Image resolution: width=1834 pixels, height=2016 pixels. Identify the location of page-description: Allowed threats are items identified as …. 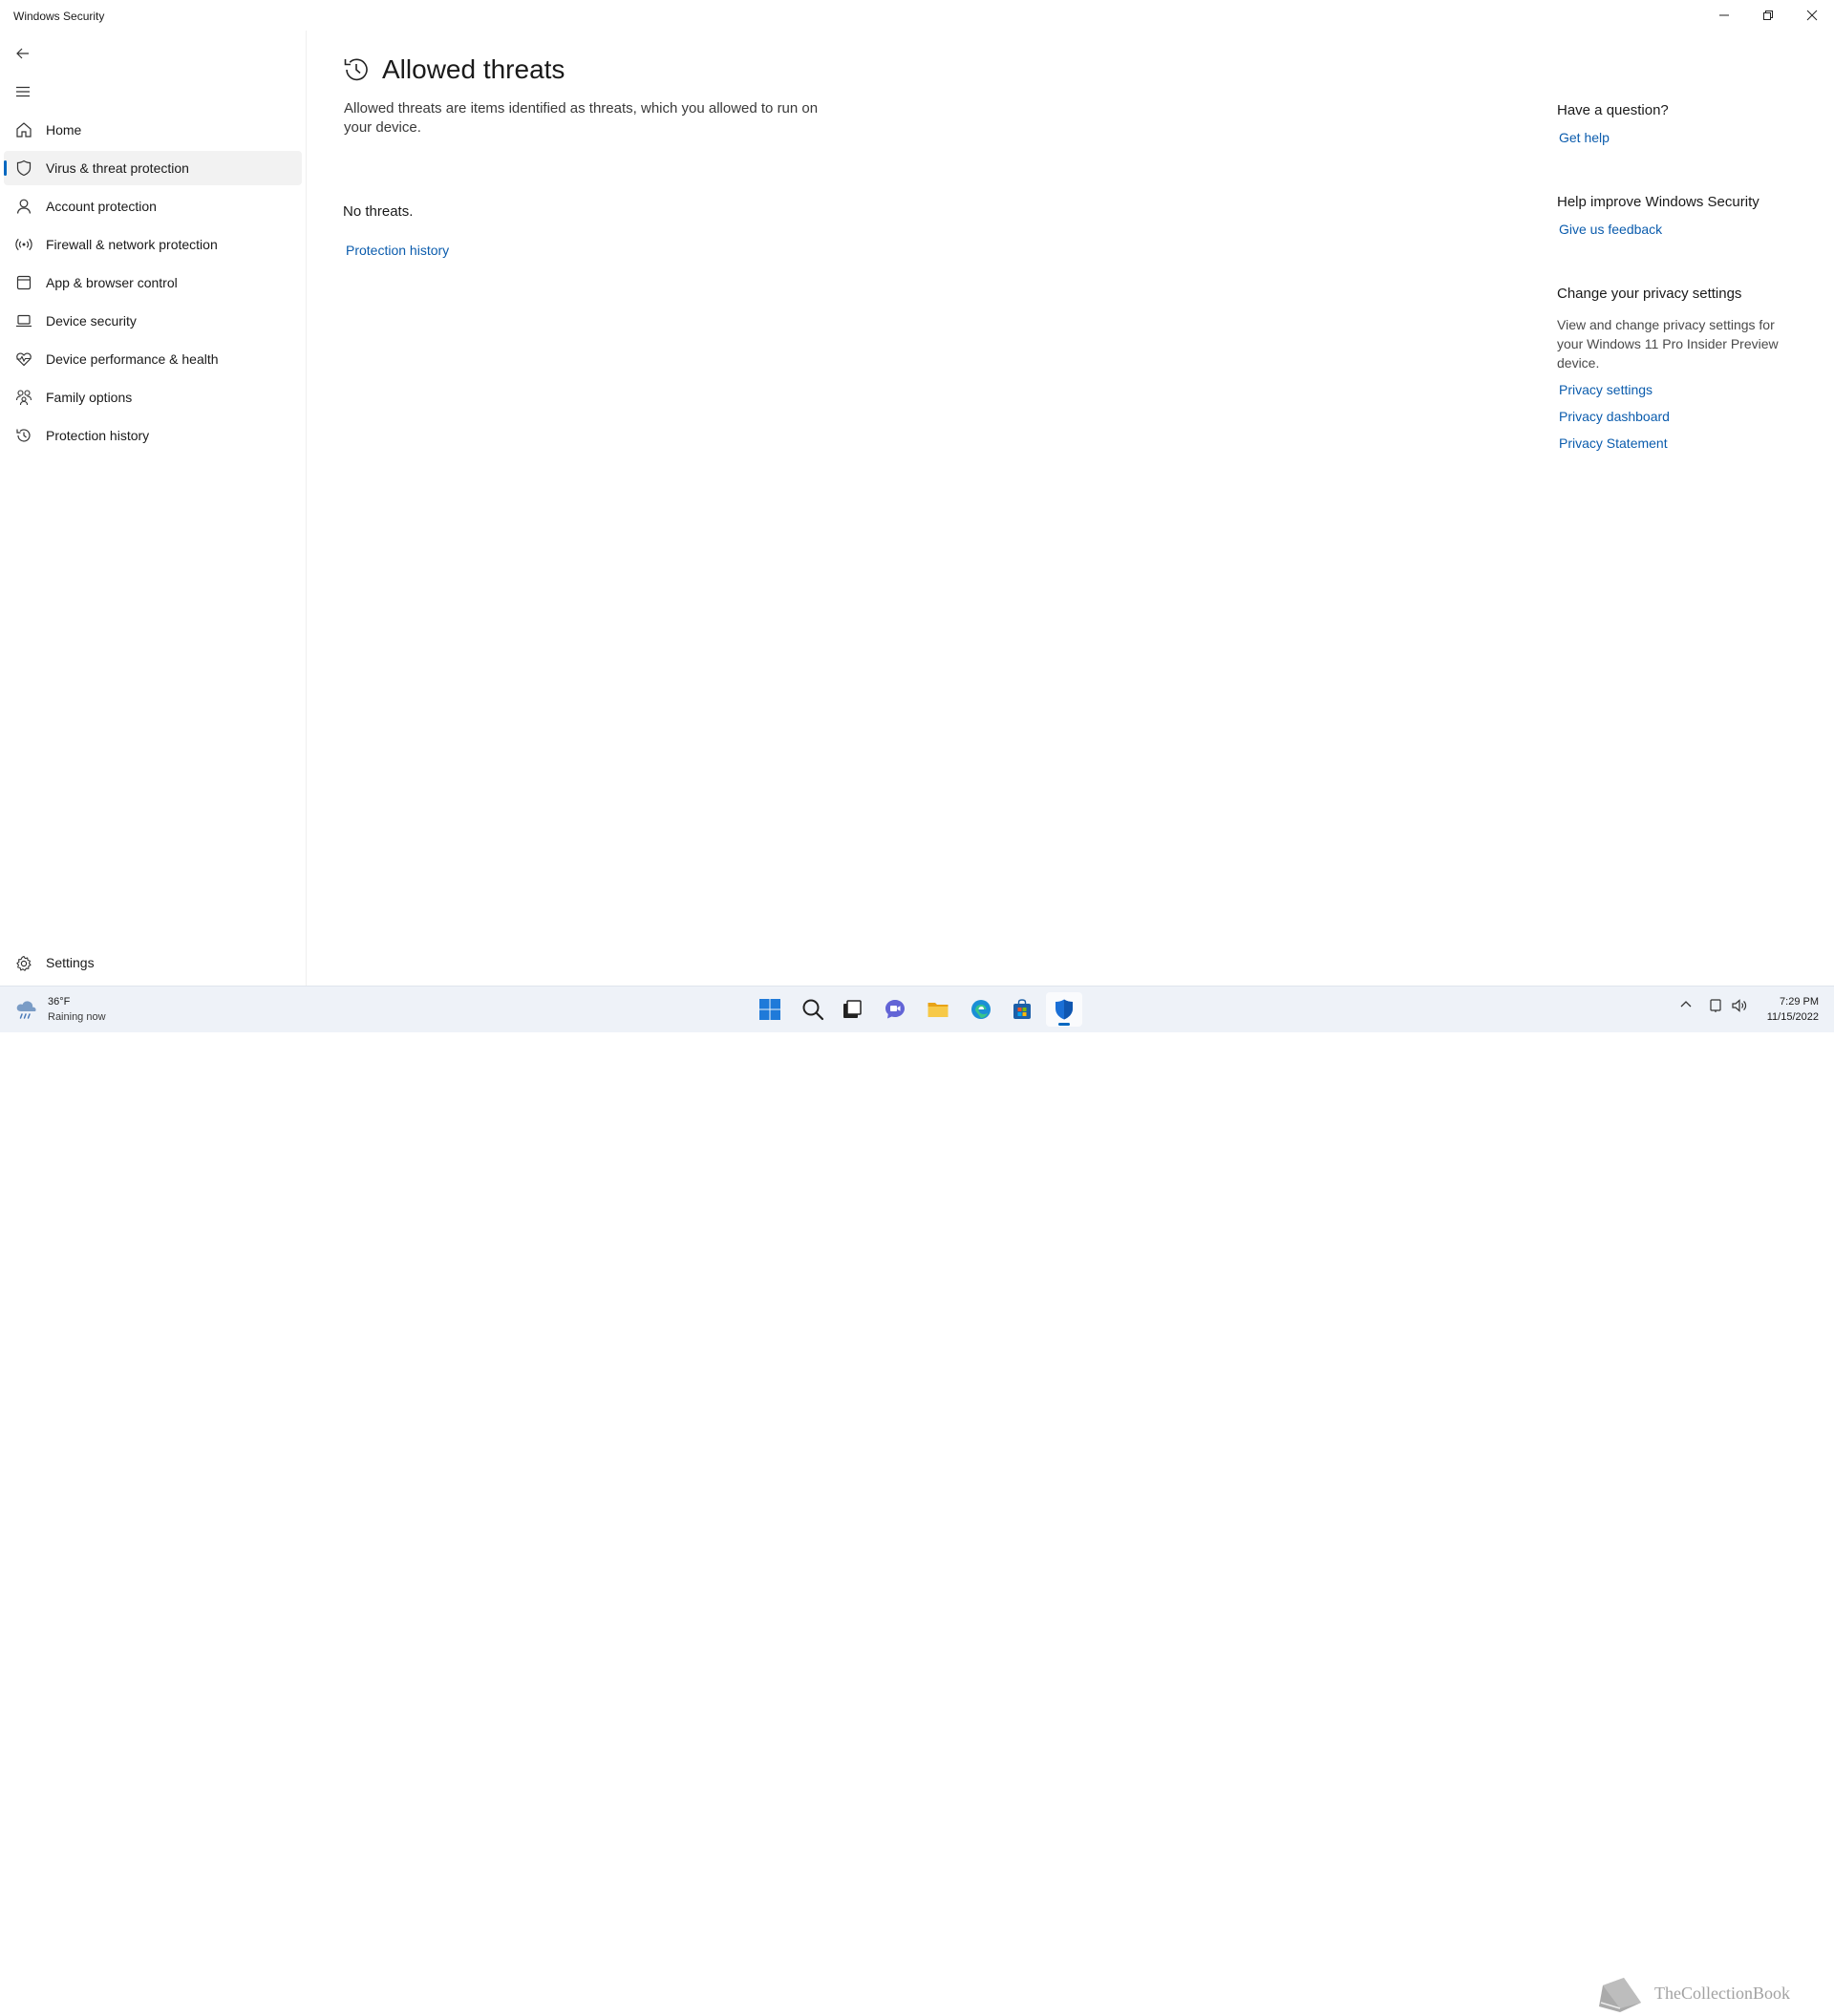
(582, 118).